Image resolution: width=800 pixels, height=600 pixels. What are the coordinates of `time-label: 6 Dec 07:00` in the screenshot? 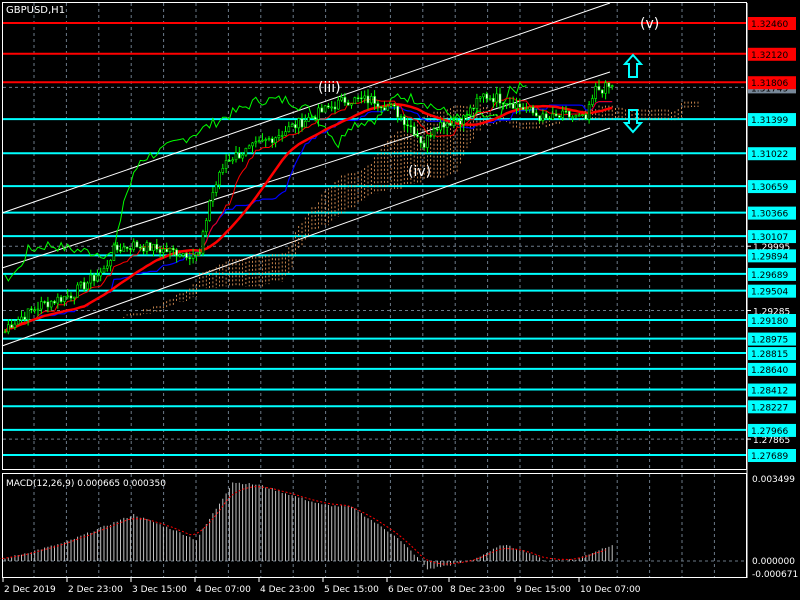 It's located at (415, 590).